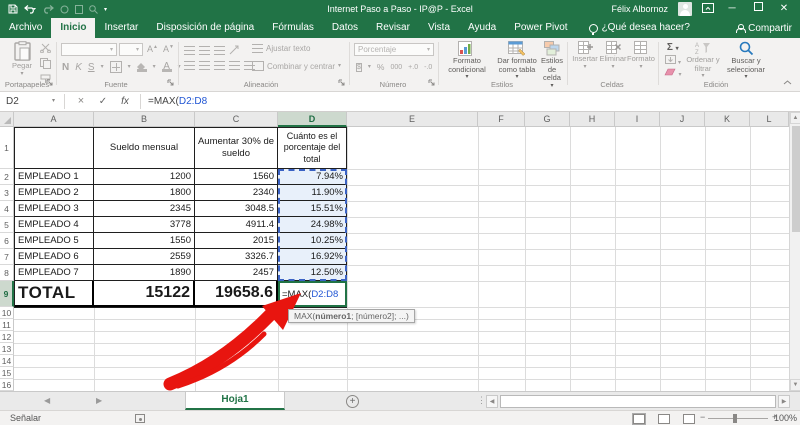  I want to click on merge-center-button: Combinar y centrar ▾, so click(296, 66).